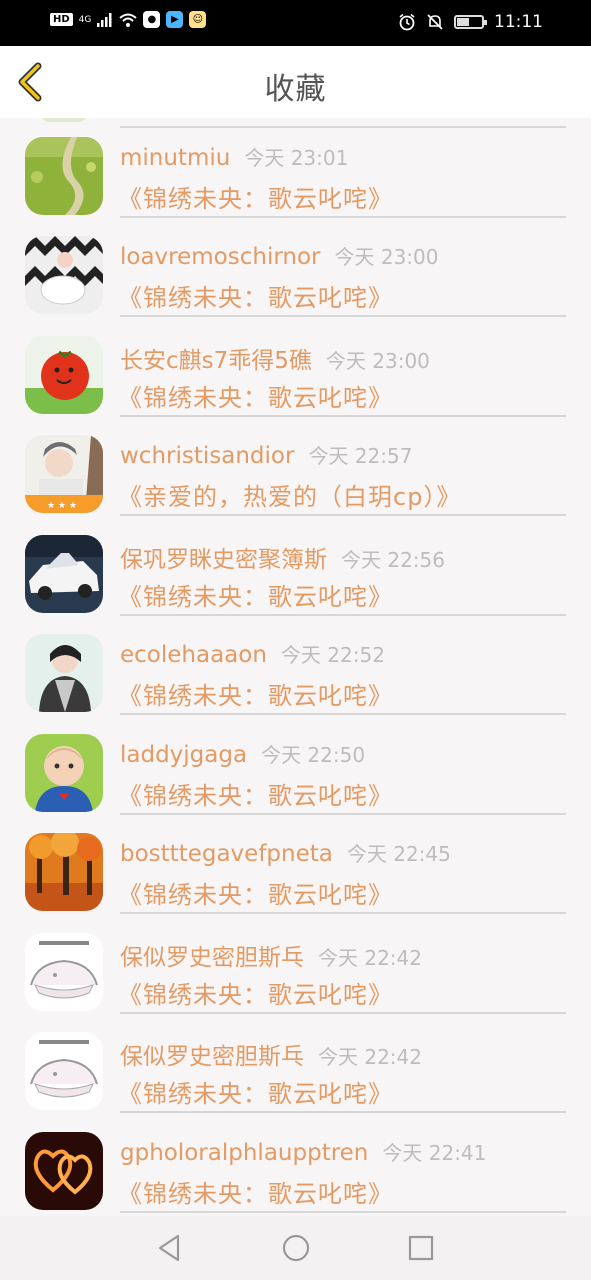 Image resolution: width=591 pixels, height=1280 pixels. What do you see at coordinates (175, 19) in the screenshot?
I see `video-app-icon: ▶` at bounding box center [175, 19].